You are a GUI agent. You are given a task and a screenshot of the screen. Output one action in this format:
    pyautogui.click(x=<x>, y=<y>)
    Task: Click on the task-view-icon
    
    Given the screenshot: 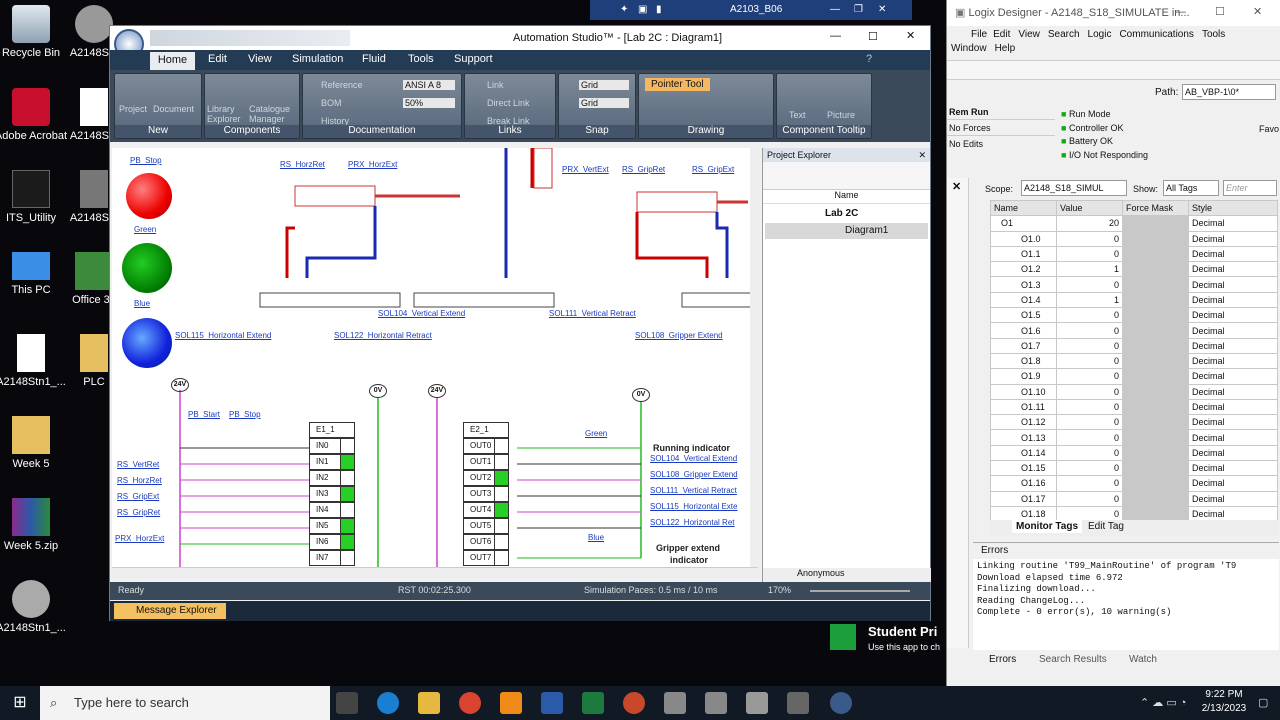 What is the action you would take?
    pyautogui.click(x=347, y=703)
    